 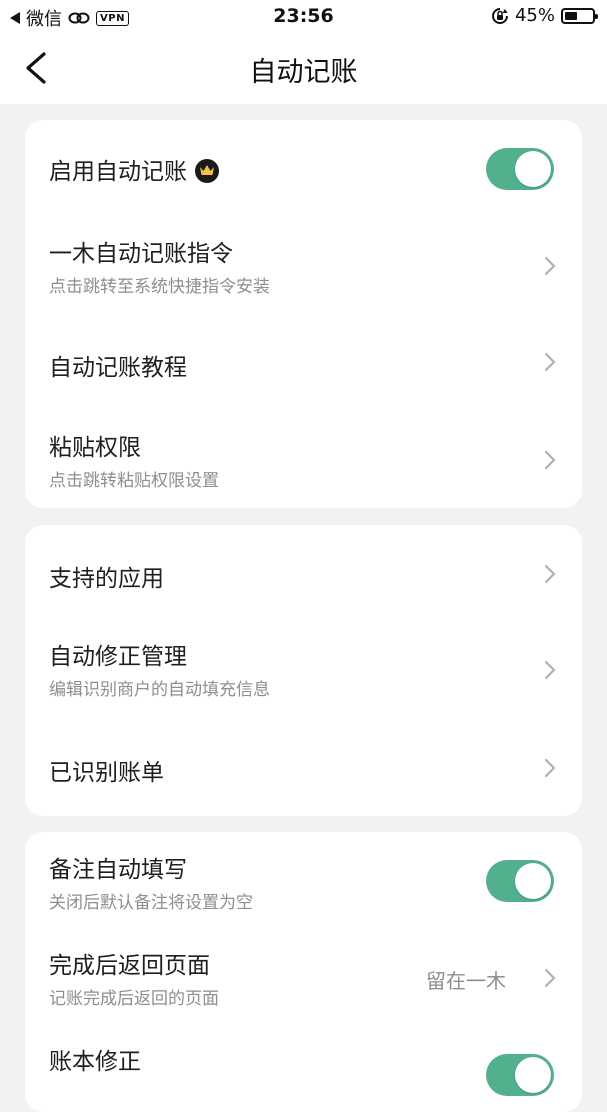 I want to click on row-paste-permission: 粘贴权限 点击跳转粘贴权限设置, so click(x=303, y=458).